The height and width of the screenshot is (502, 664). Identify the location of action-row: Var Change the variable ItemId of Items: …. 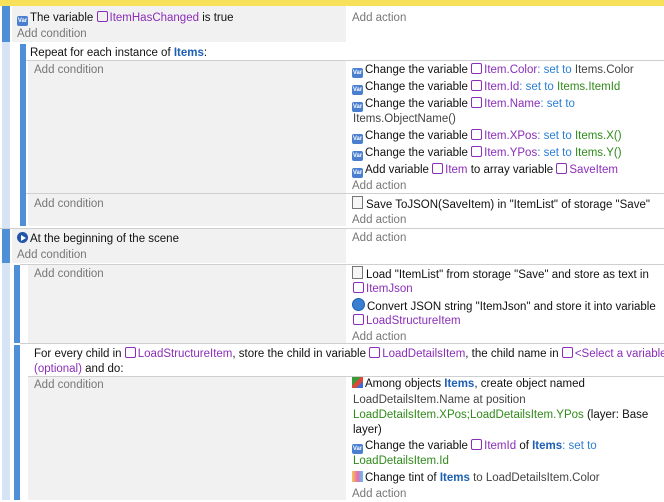
(474, 446).